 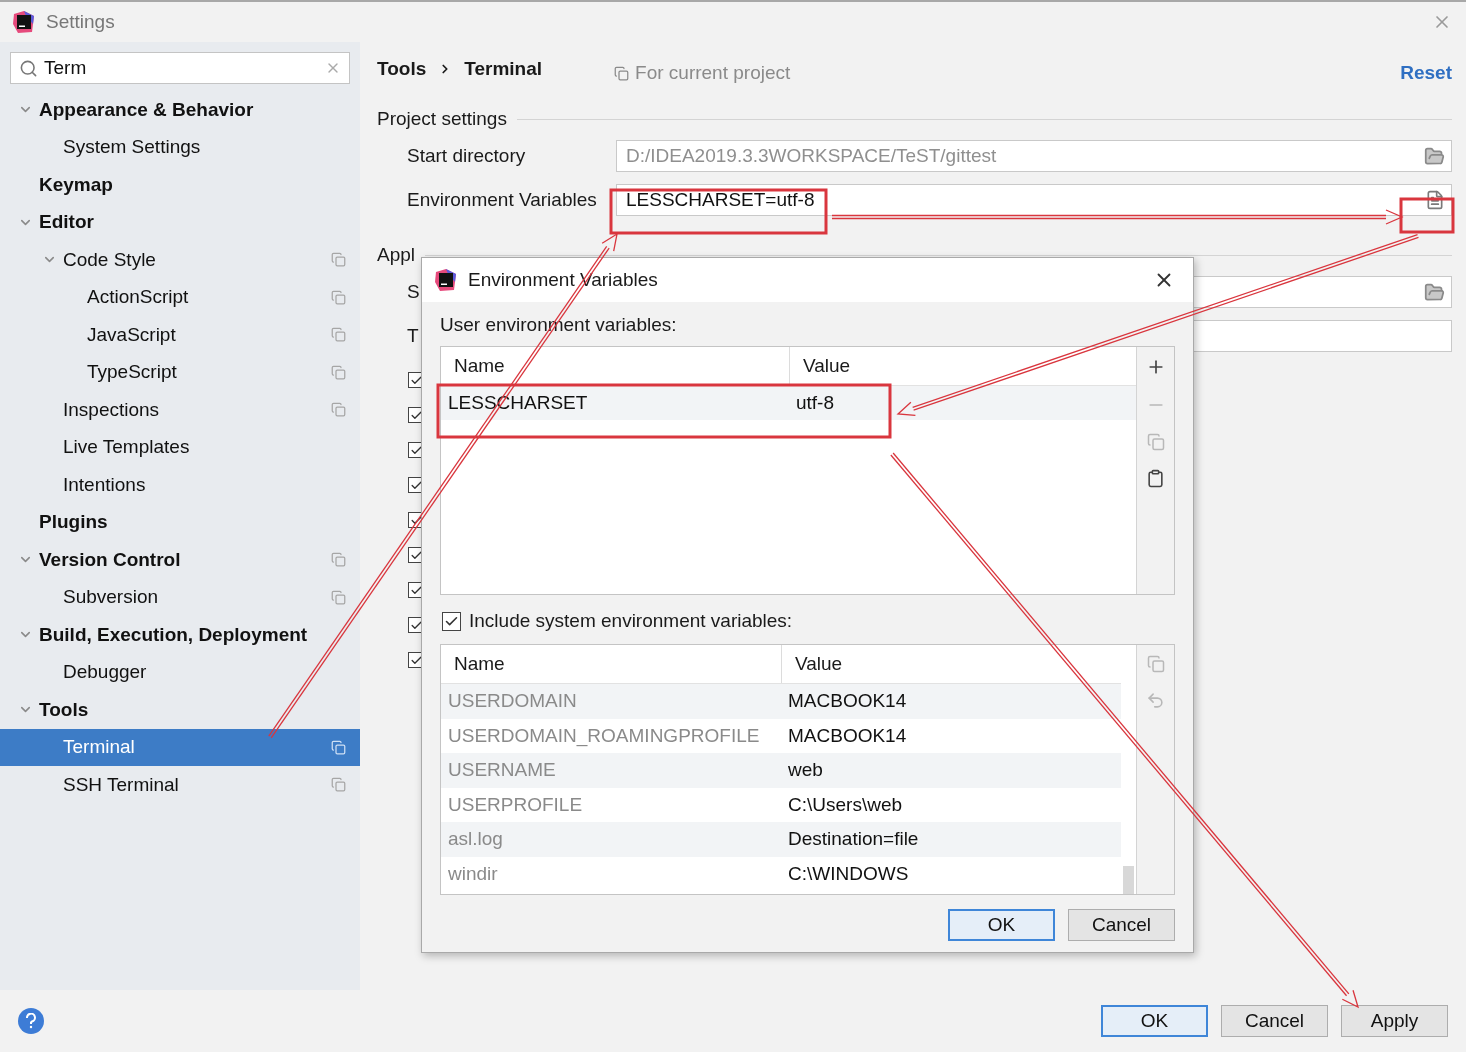 I want to click on scope-label: For current project, so click(x=713, y=73).